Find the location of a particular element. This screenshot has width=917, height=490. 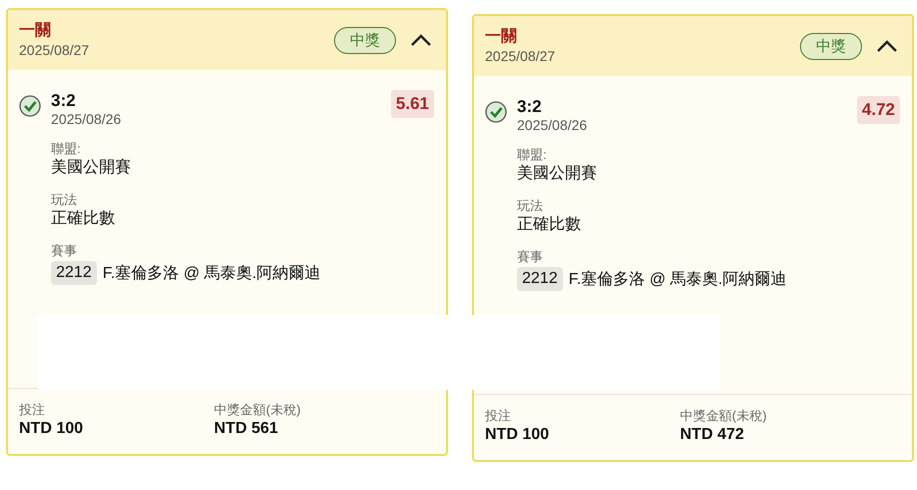

odds-badge: 5.61 is located at coordinates (412, 104).